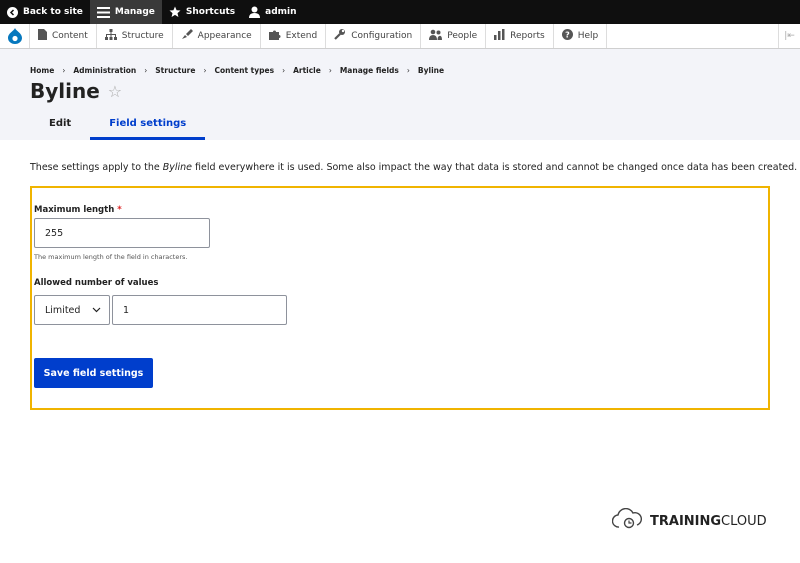 Image resolution: width=800 pixels, height=563 pixels. Describe the element at coordinates (224, 36) in the screenshot. I see `tray-item-label: Appearance` at that location.